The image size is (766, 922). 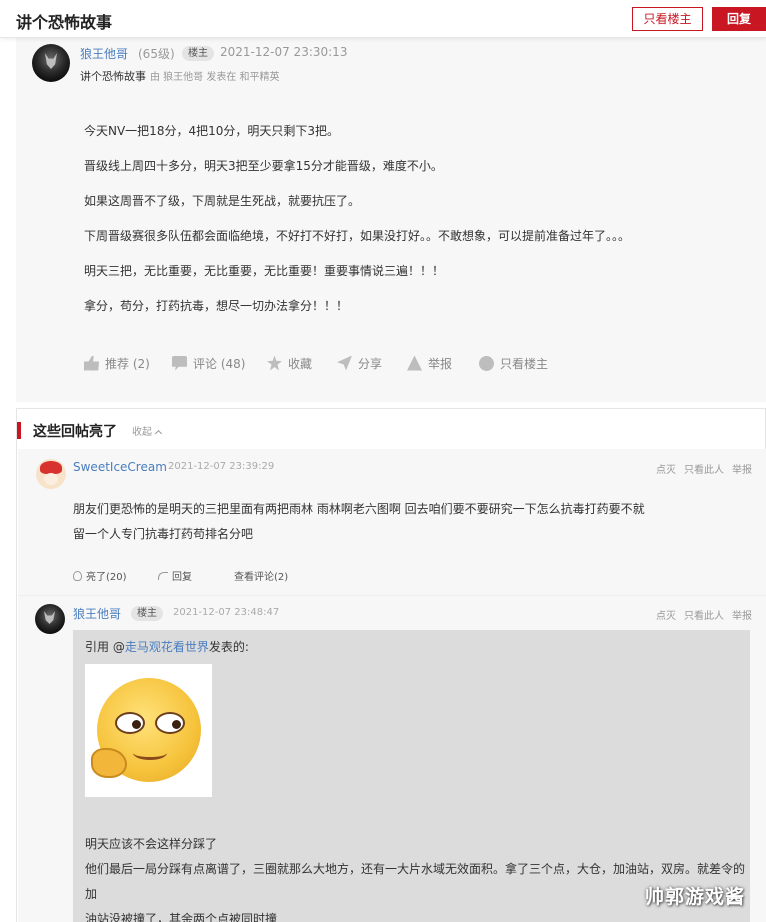 What do you see at coordinates (300, 363) in the screenshot?
I see `favorite-label: 收藏` at bounding box center [300, 363].